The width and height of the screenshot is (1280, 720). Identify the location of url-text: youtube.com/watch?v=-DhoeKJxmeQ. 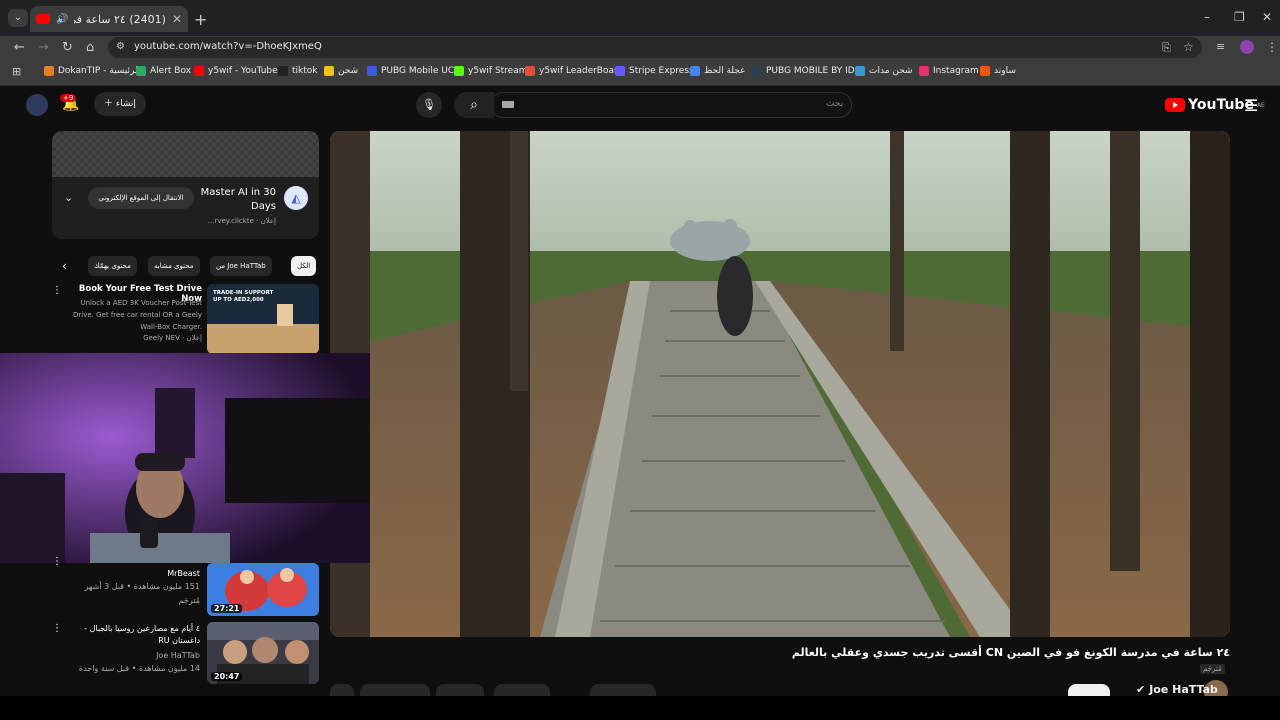
(228, 46).